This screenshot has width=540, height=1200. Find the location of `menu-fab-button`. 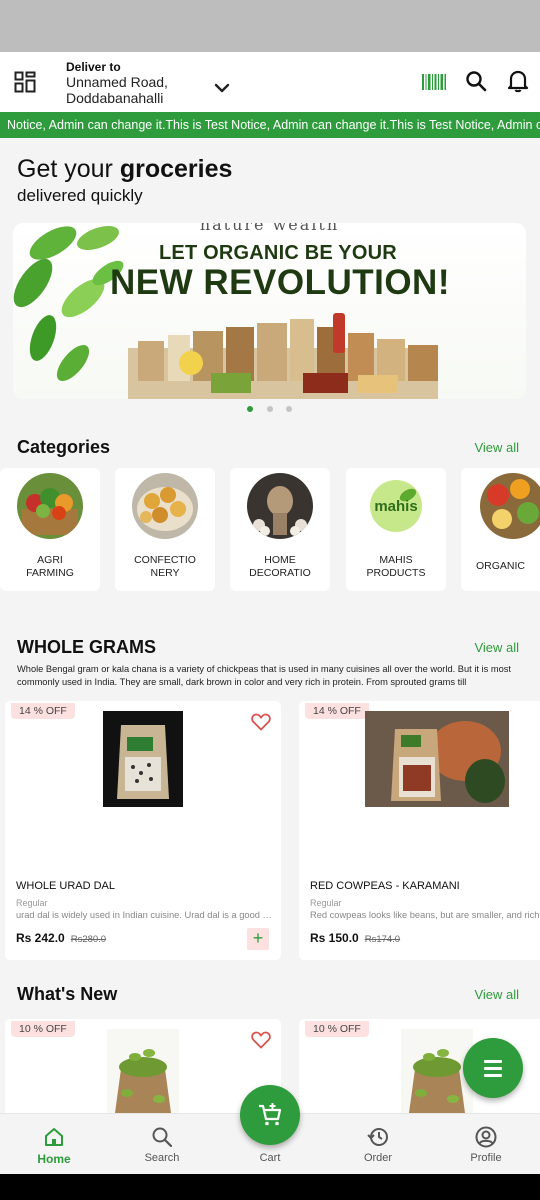

menu-fab-button is located at coordinates (493, 1068).